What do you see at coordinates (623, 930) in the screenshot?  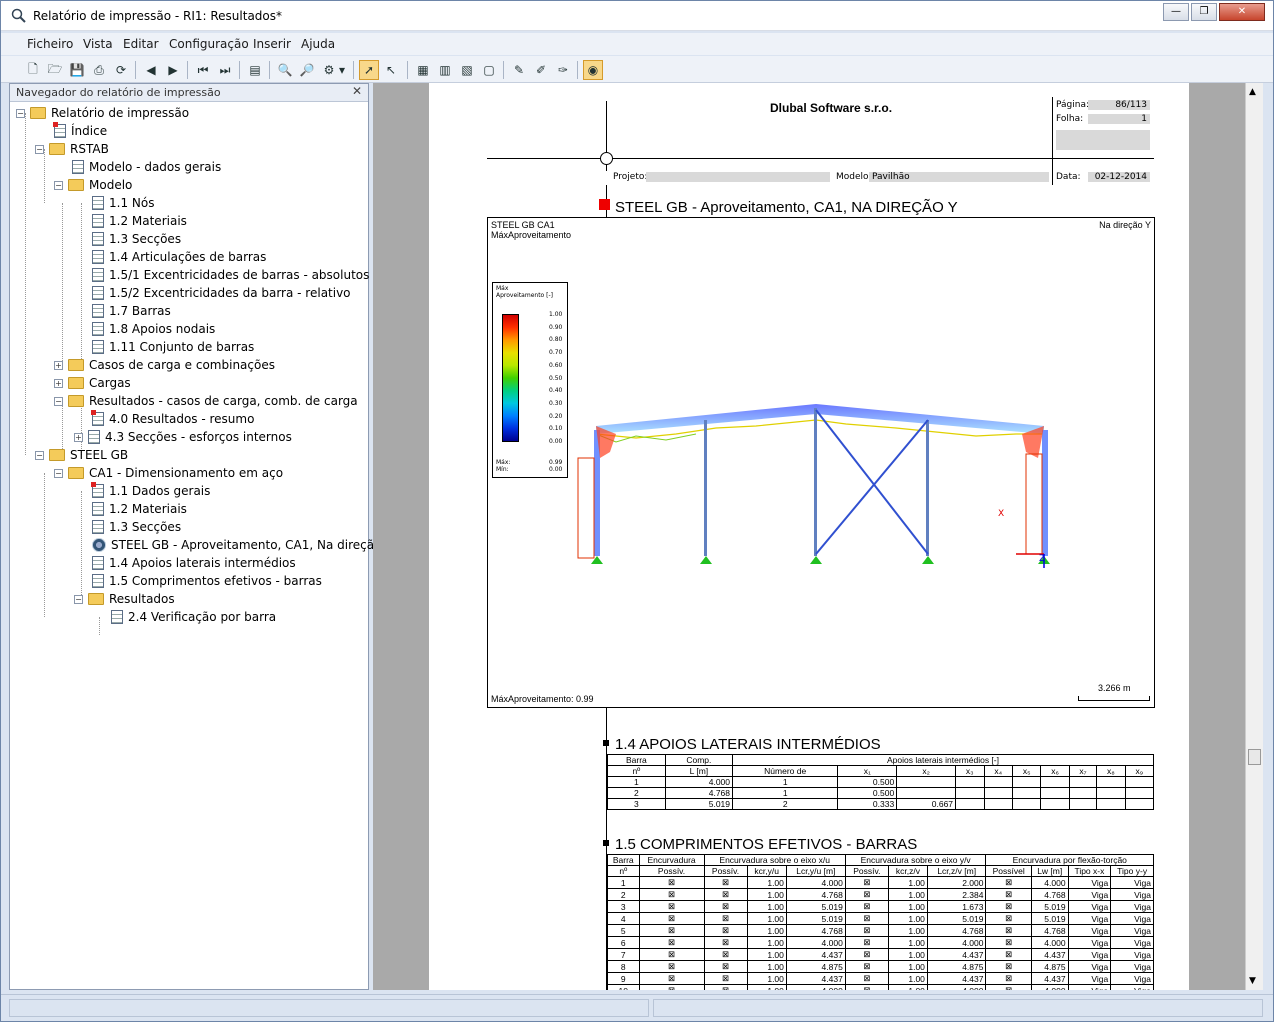 I see `table-cell: 5` at bounding box center [623, 930].